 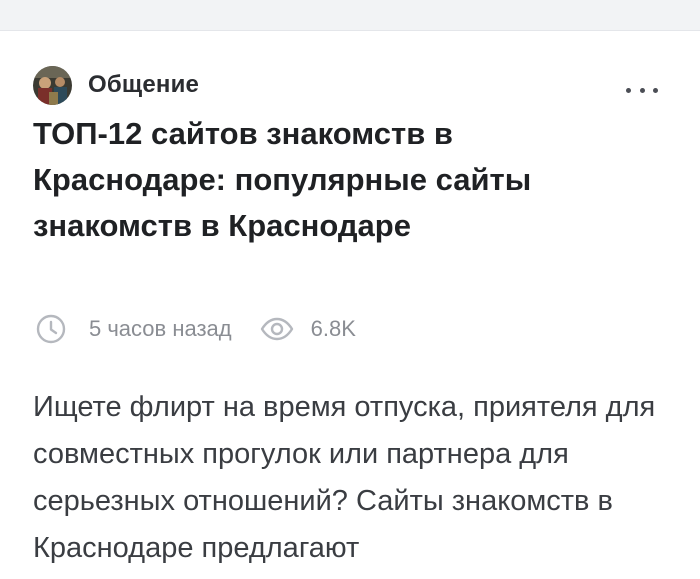 I want to click on more-options-button, so click(x=642, y=90).